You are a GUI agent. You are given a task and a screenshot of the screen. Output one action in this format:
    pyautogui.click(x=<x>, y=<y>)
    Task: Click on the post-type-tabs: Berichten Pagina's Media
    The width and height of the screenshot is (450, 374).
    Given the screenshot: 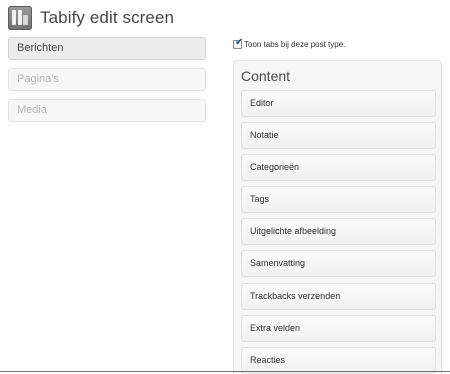 What is the action you would take?
    pyautogui.click(x=107, y=83)
    